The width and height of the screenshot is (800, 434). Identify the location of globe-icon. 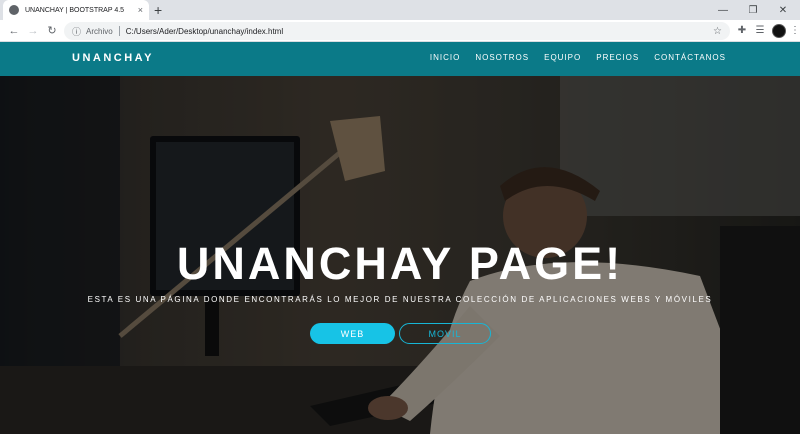
(14, 10).